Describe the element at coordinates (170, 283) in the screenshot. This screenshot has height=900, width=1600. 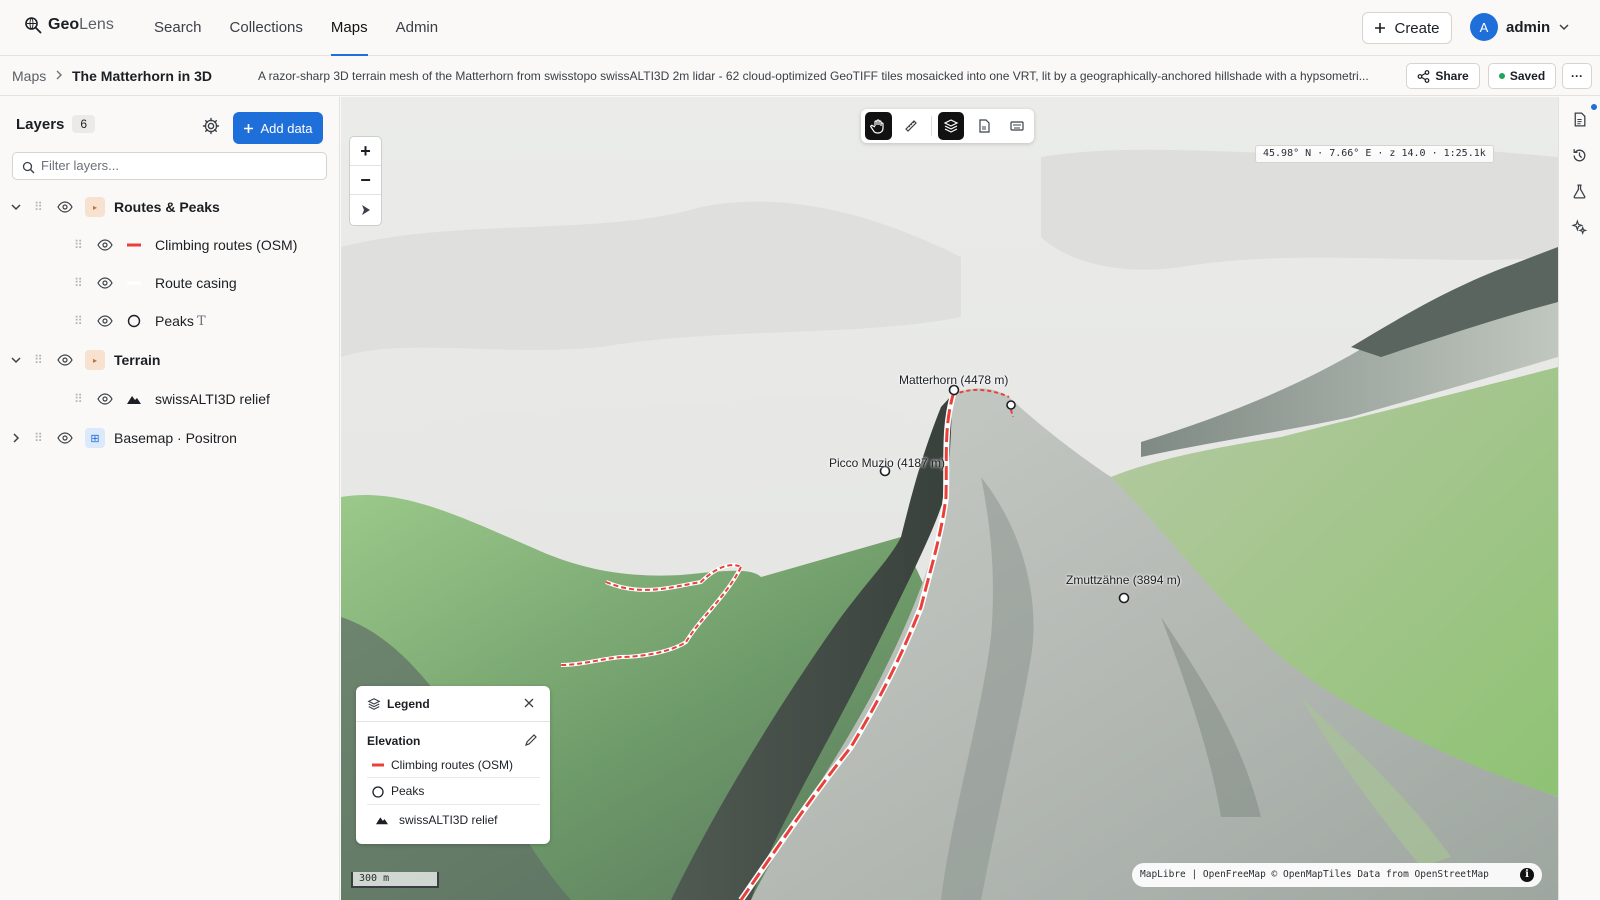
I see `layer-route-casing: ⠿ Route casing` at that location.